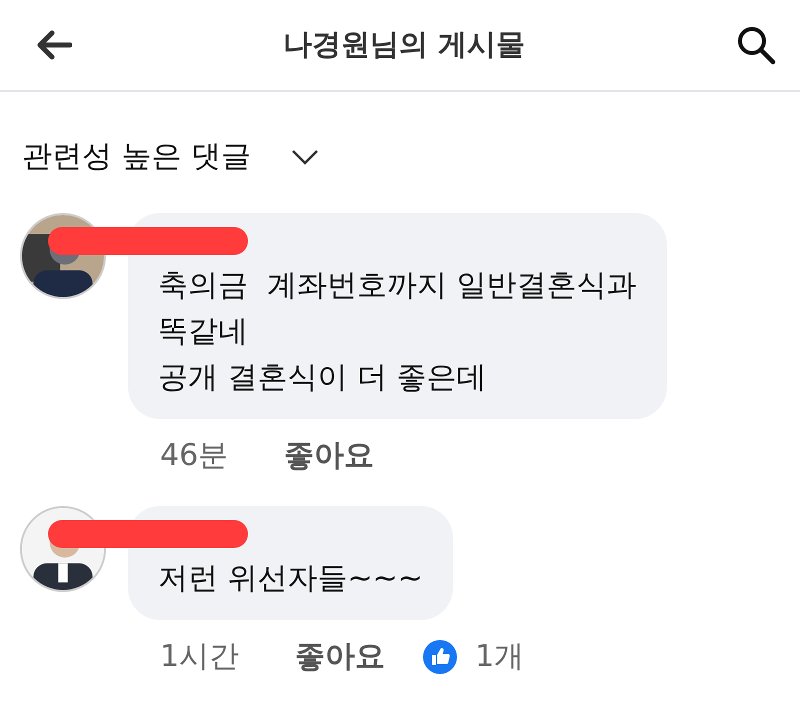  Describe the element at coordinates (194, 456) in the screenshot. I see `comment-time: 46분` at that location.